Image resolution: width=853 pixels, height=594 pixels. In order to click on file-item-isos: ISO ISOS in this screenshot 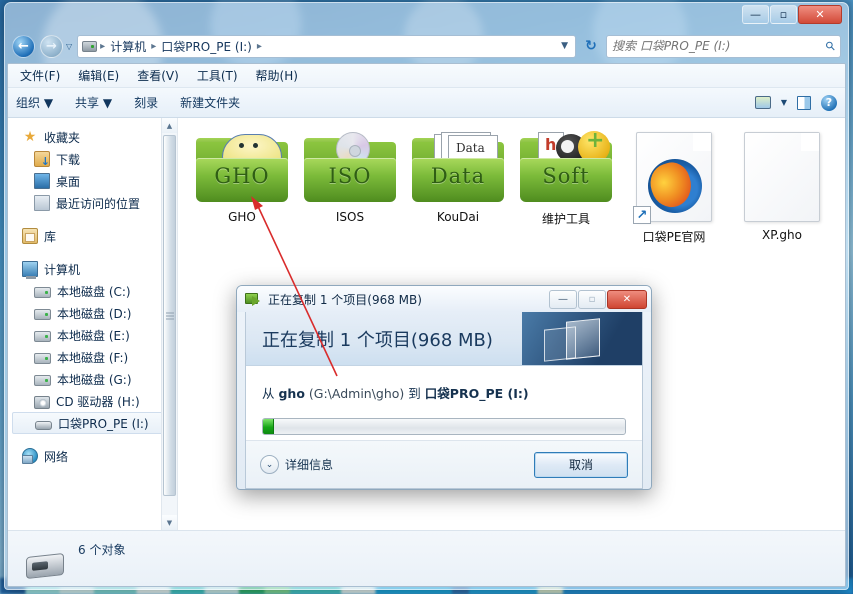, I will do `click(350, 188)`.